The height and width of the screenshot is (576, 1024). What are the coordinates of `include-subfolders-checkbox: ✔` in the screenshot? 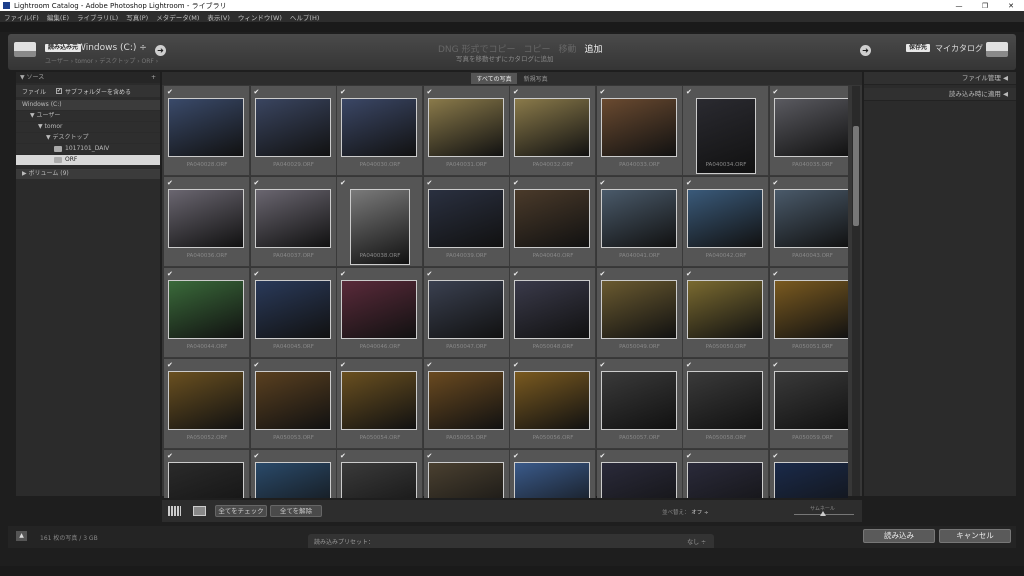 It's located at (59, 91).